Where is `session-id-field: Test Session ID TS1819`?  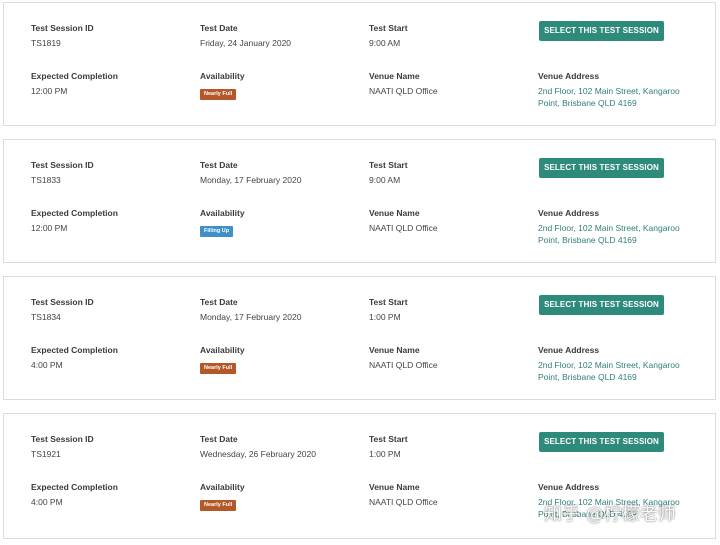 session-id-field: Test Session ID TS1819 is located at coordinates (113, 35).